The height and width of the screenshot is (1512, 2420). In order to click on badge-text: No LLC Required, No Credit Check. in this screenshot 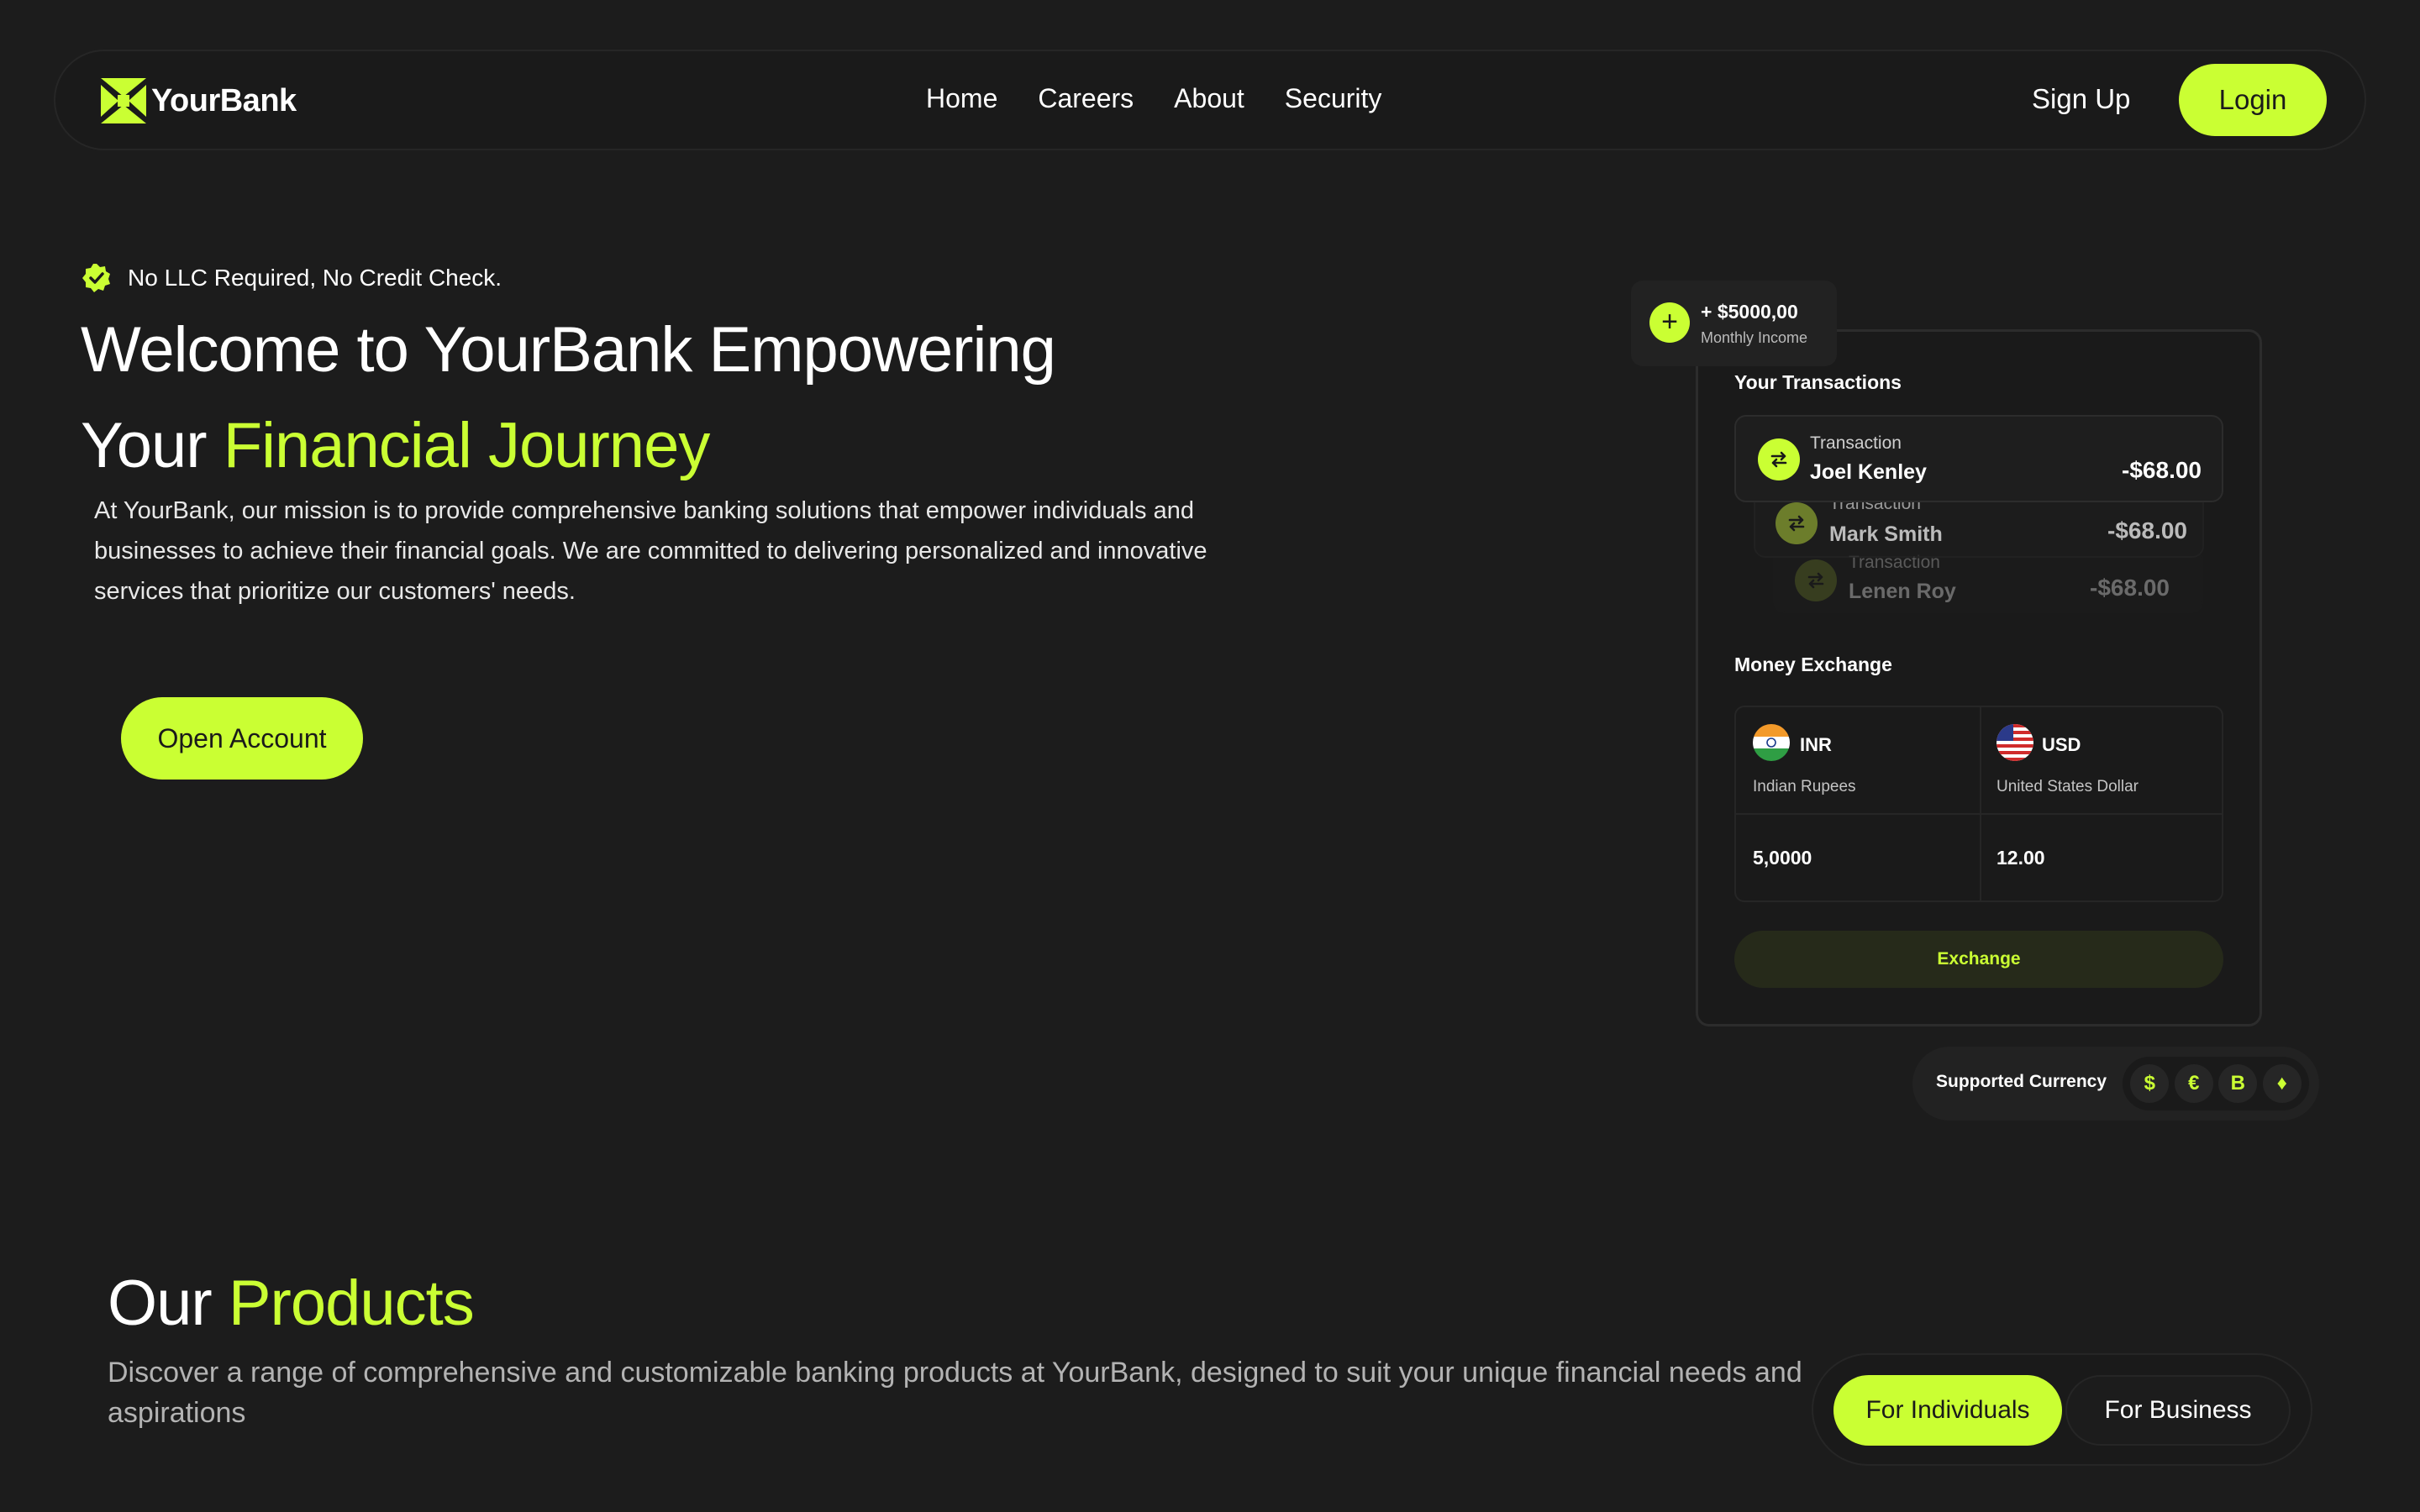, I will do `click(315, 278)`.